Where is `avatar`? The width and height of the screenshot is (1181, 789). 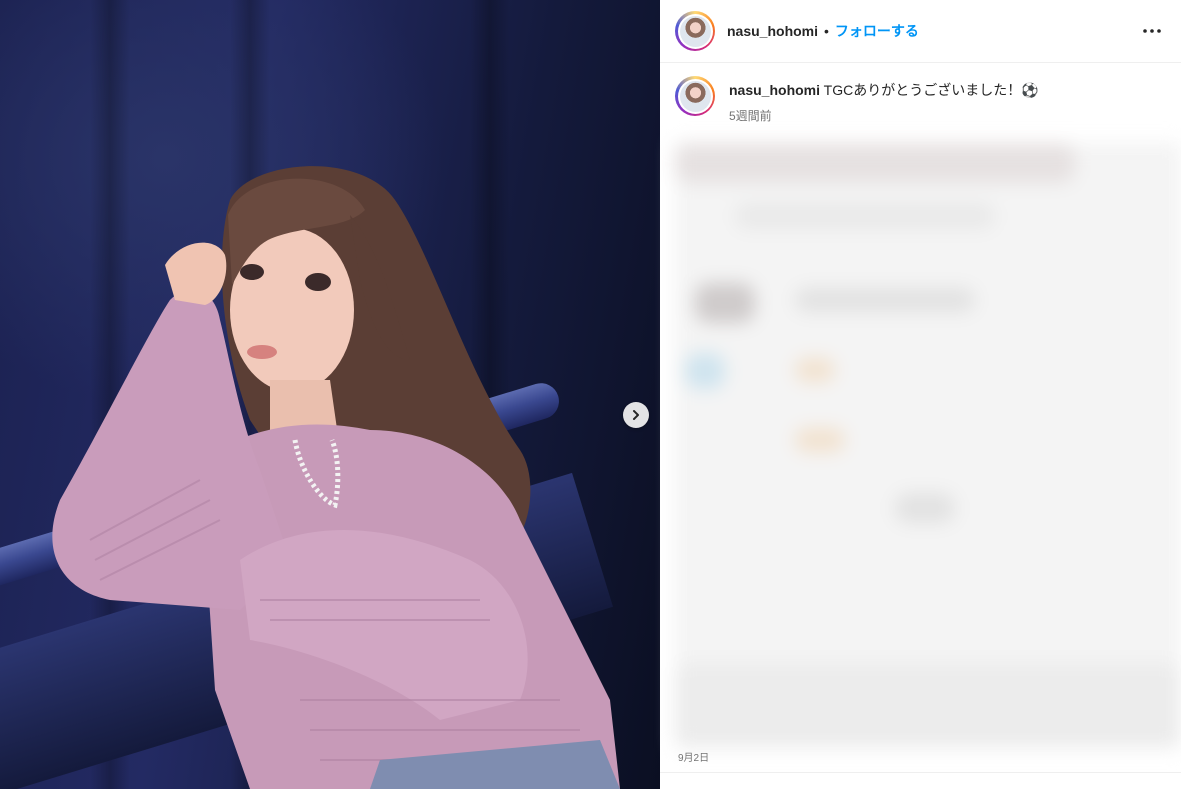 avatar is located at coordinates (695, 31).